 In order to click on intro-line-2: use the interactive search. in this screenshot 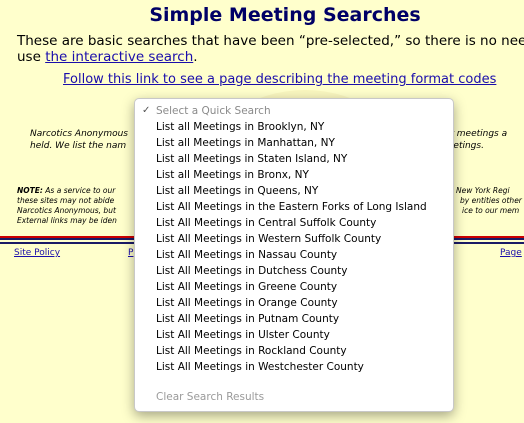, I will do `click(270, 57)`.